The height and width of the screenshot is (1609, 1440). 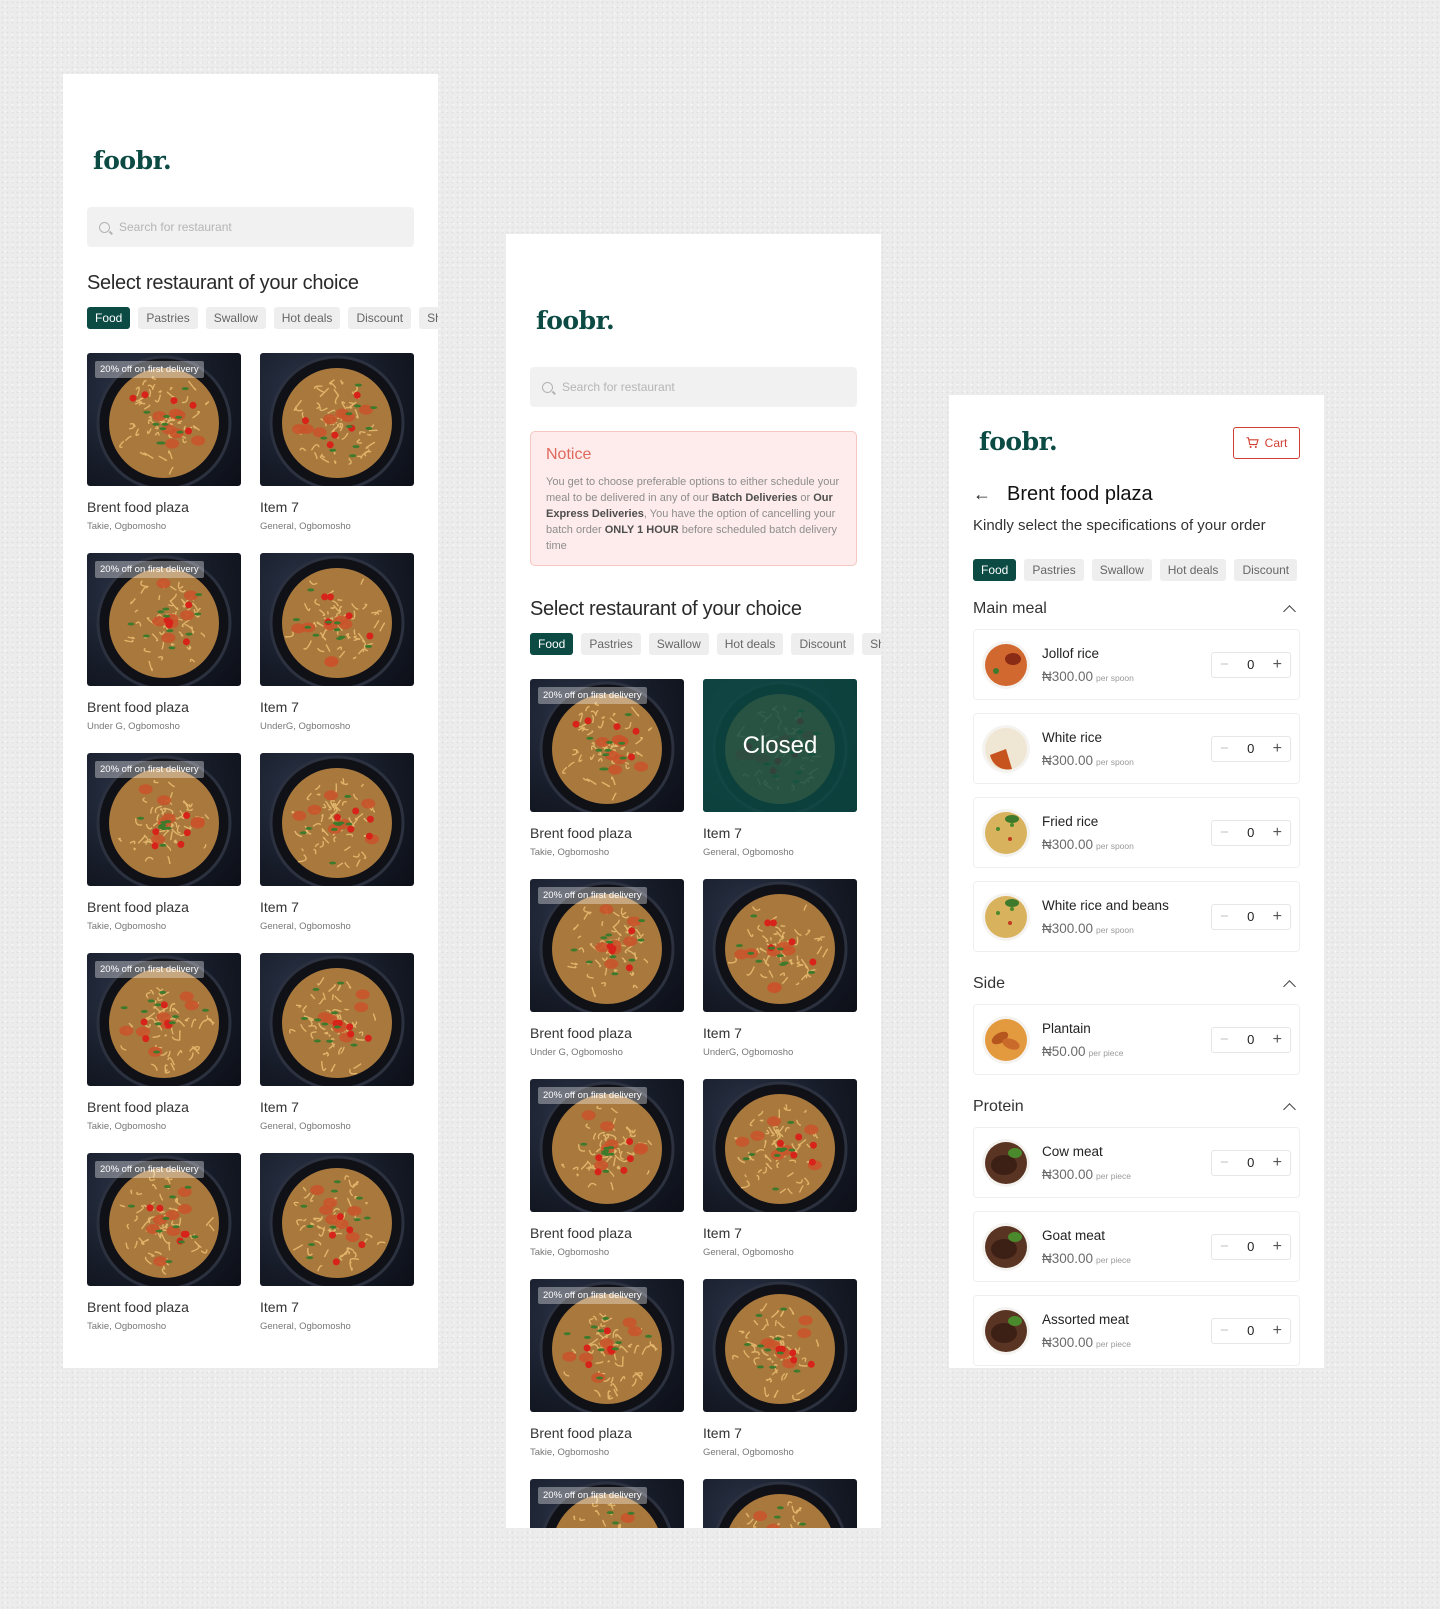 I want to click on section-title: Select restaurant of your choice, so click(x=223, y=283).